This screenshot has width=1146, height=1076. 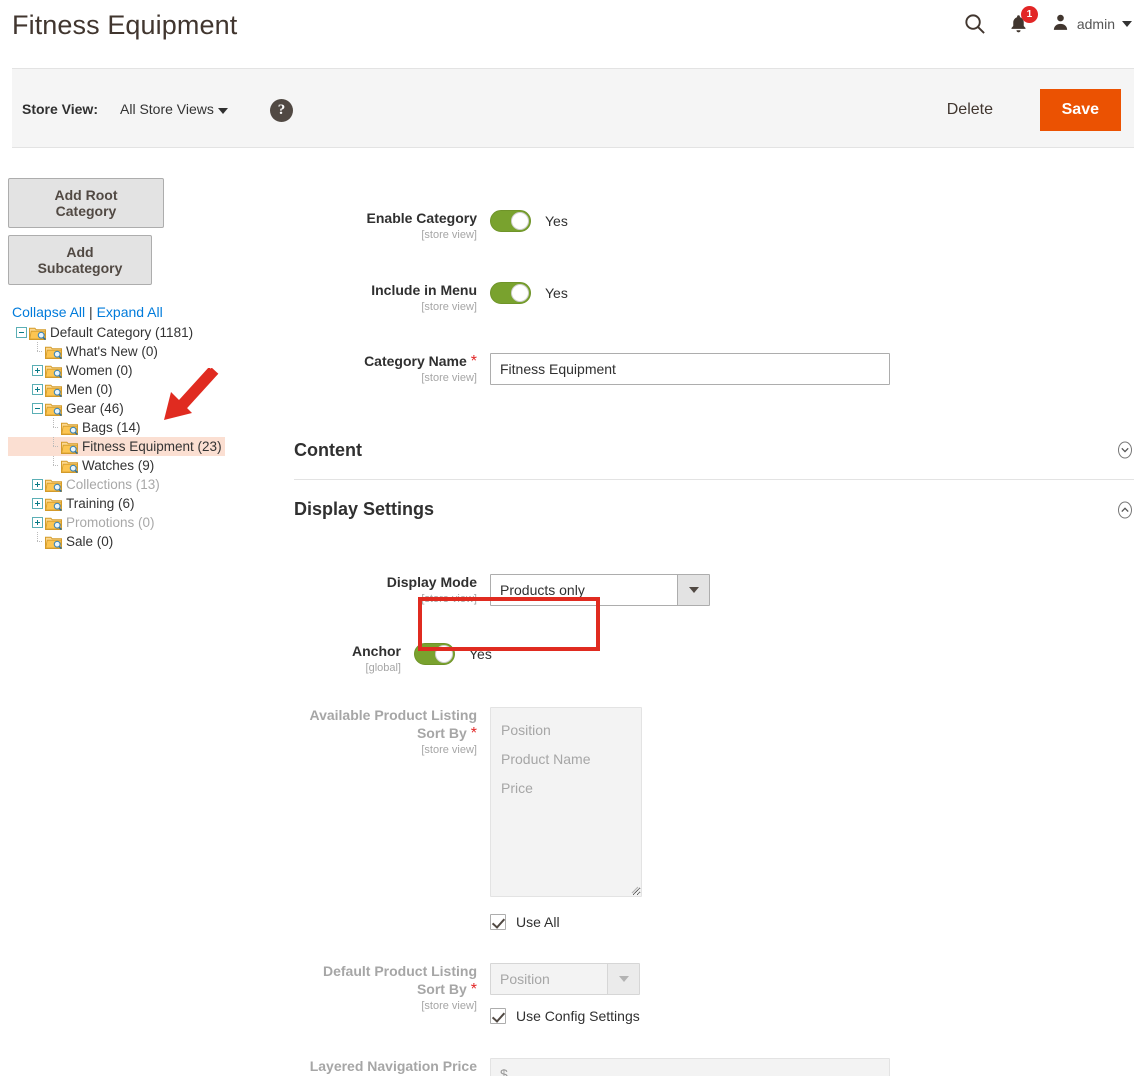 What do you see at coordinates (420, 368) in the screenshot?
I see `category-name-label: Category Name * [store view]` at bounding box center [420, 368].